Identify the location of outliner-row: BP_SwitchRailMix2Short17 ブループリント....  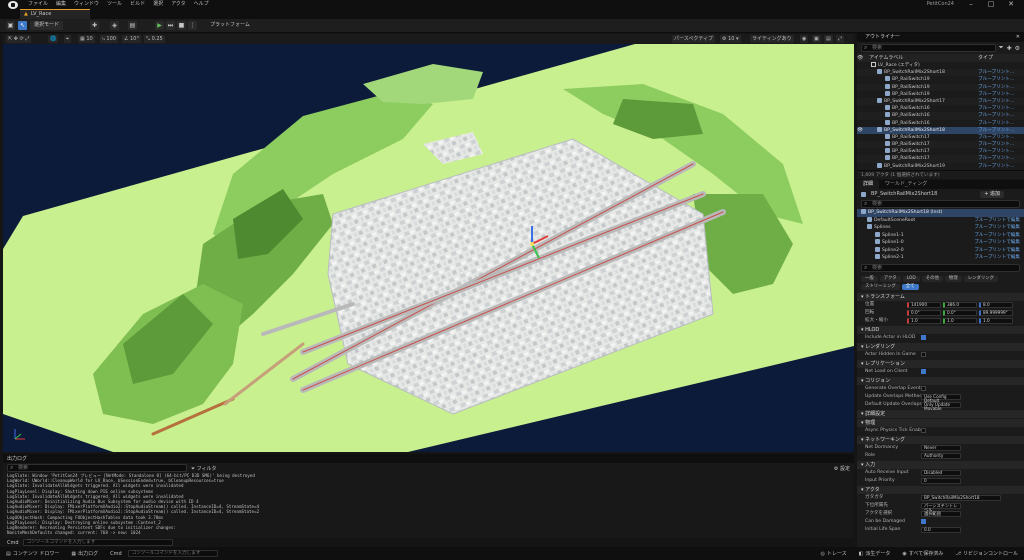
(940, 101).